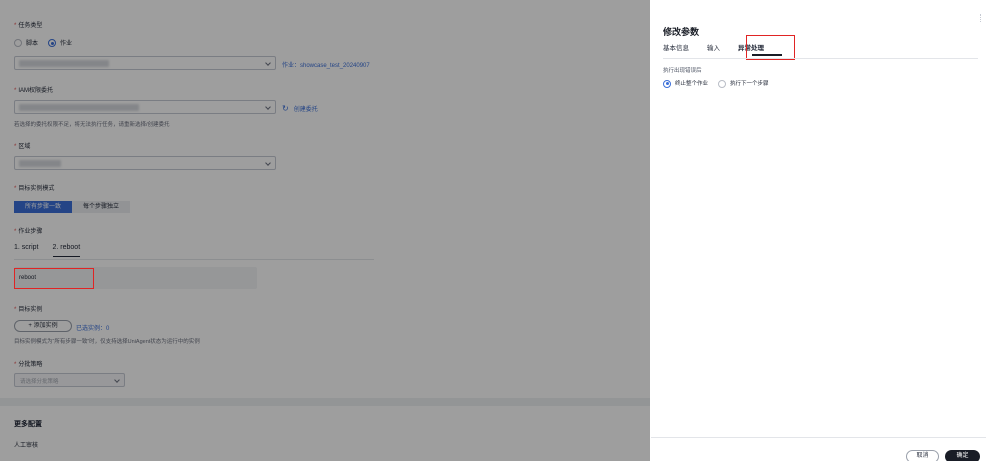 The height and width of the screenshot is (461, 986). I want to click on tab-input: 输入, so click(713, 47).